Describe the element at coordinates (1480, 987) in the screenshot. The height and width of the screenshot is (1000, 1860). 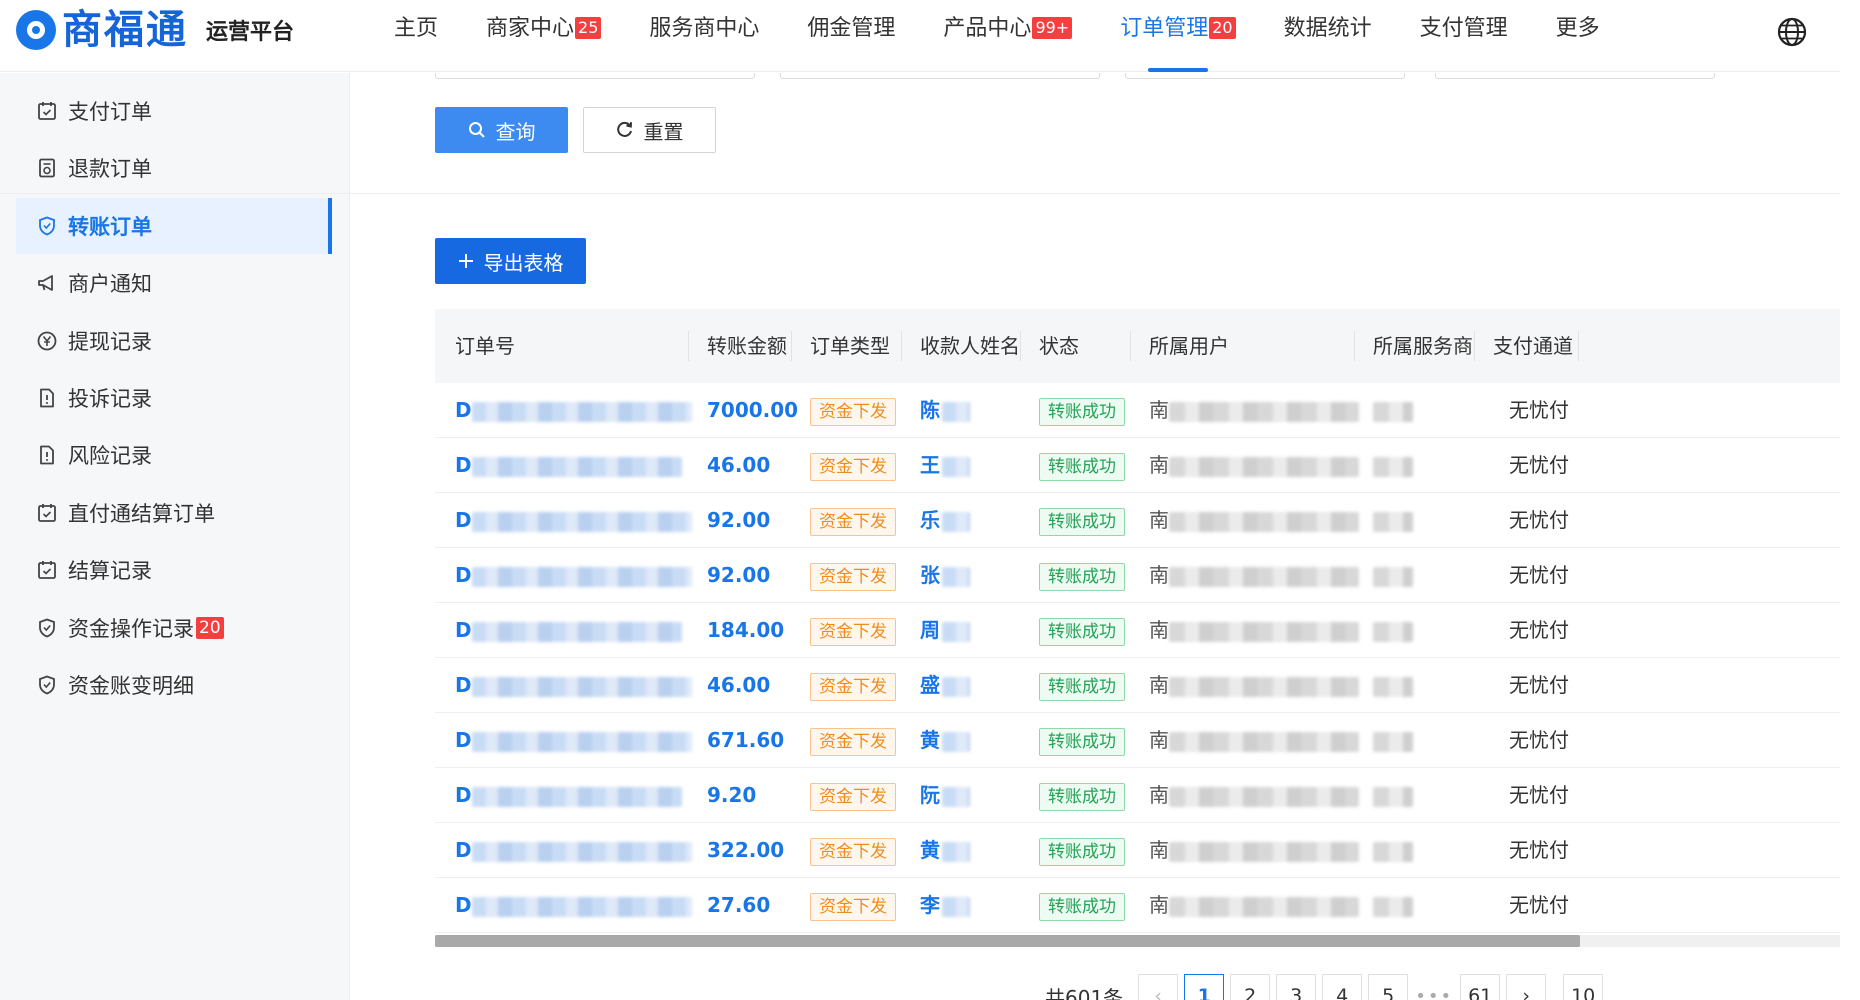
I see `last-page-button: 61` at that location.